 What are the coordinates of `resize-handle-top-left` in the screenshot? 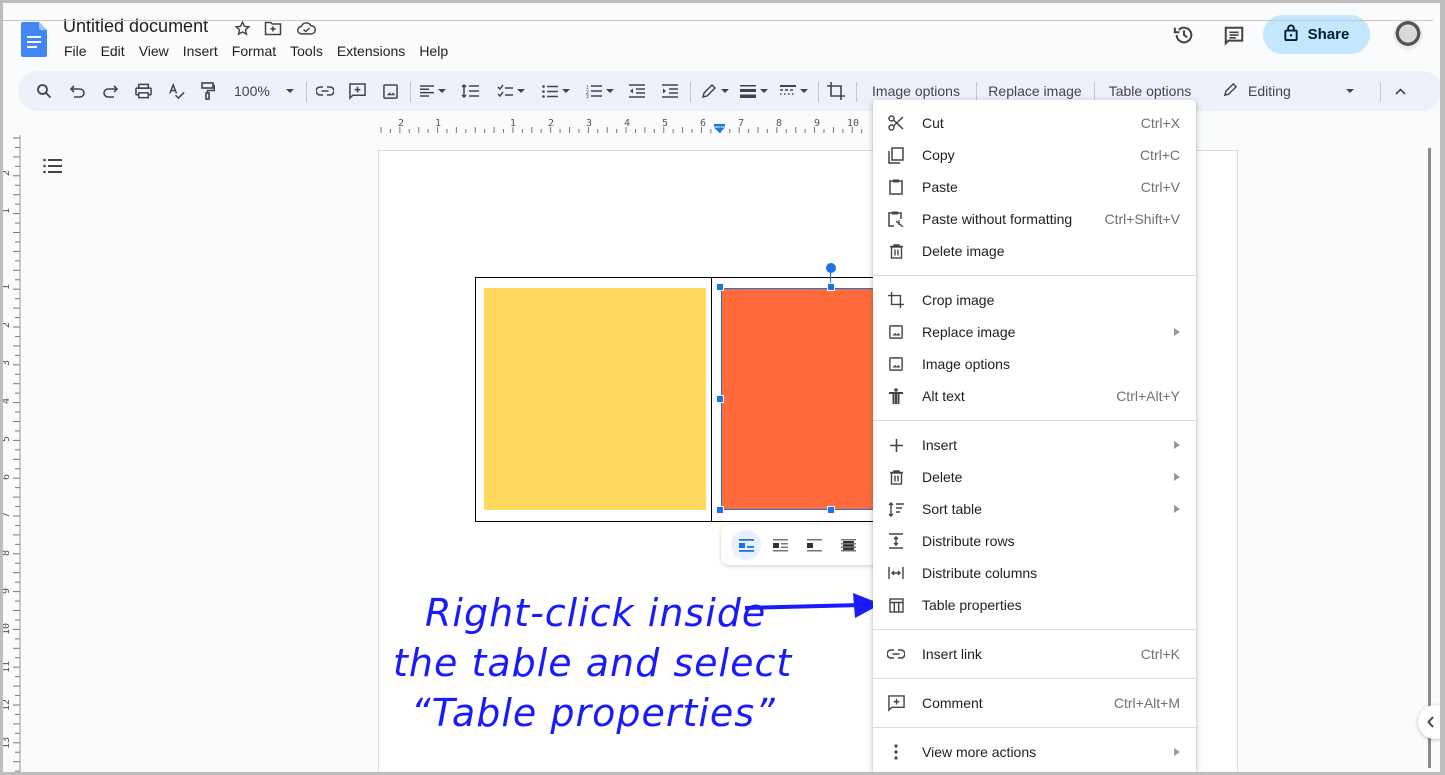 It's located at (720, 287).